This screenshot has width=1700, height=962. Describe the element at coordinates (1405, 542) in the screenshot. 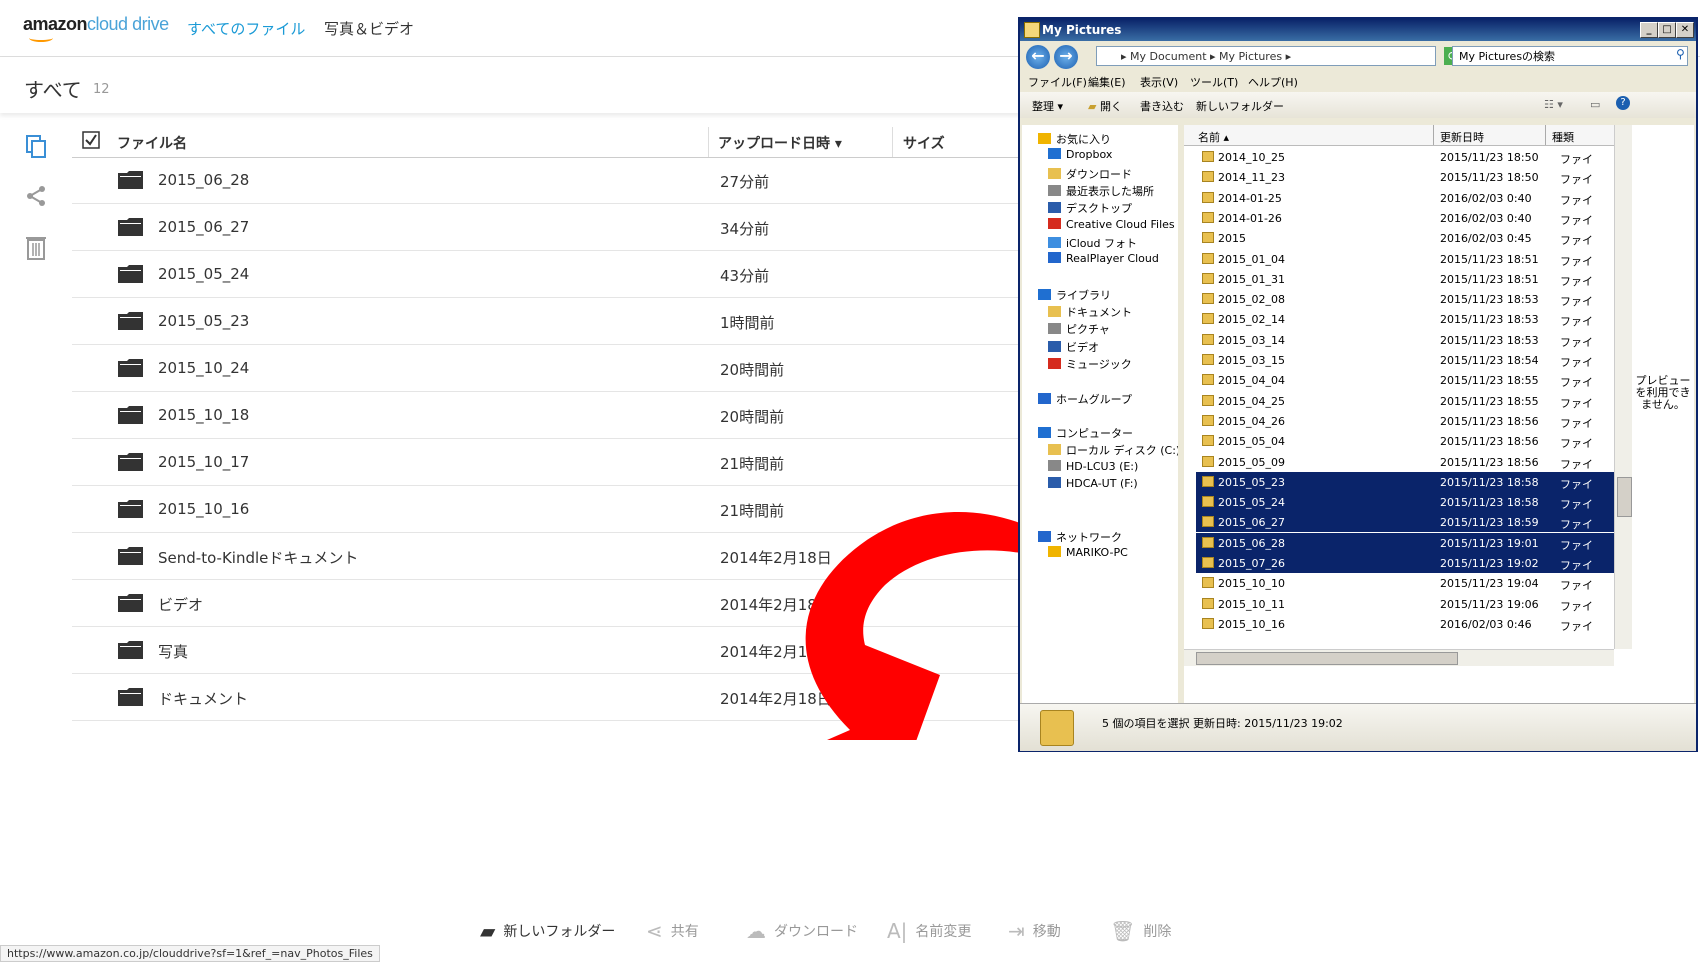

I see `explorer-row: 2015_06_28 2015/11/23 19:01 ファイ` at that location.